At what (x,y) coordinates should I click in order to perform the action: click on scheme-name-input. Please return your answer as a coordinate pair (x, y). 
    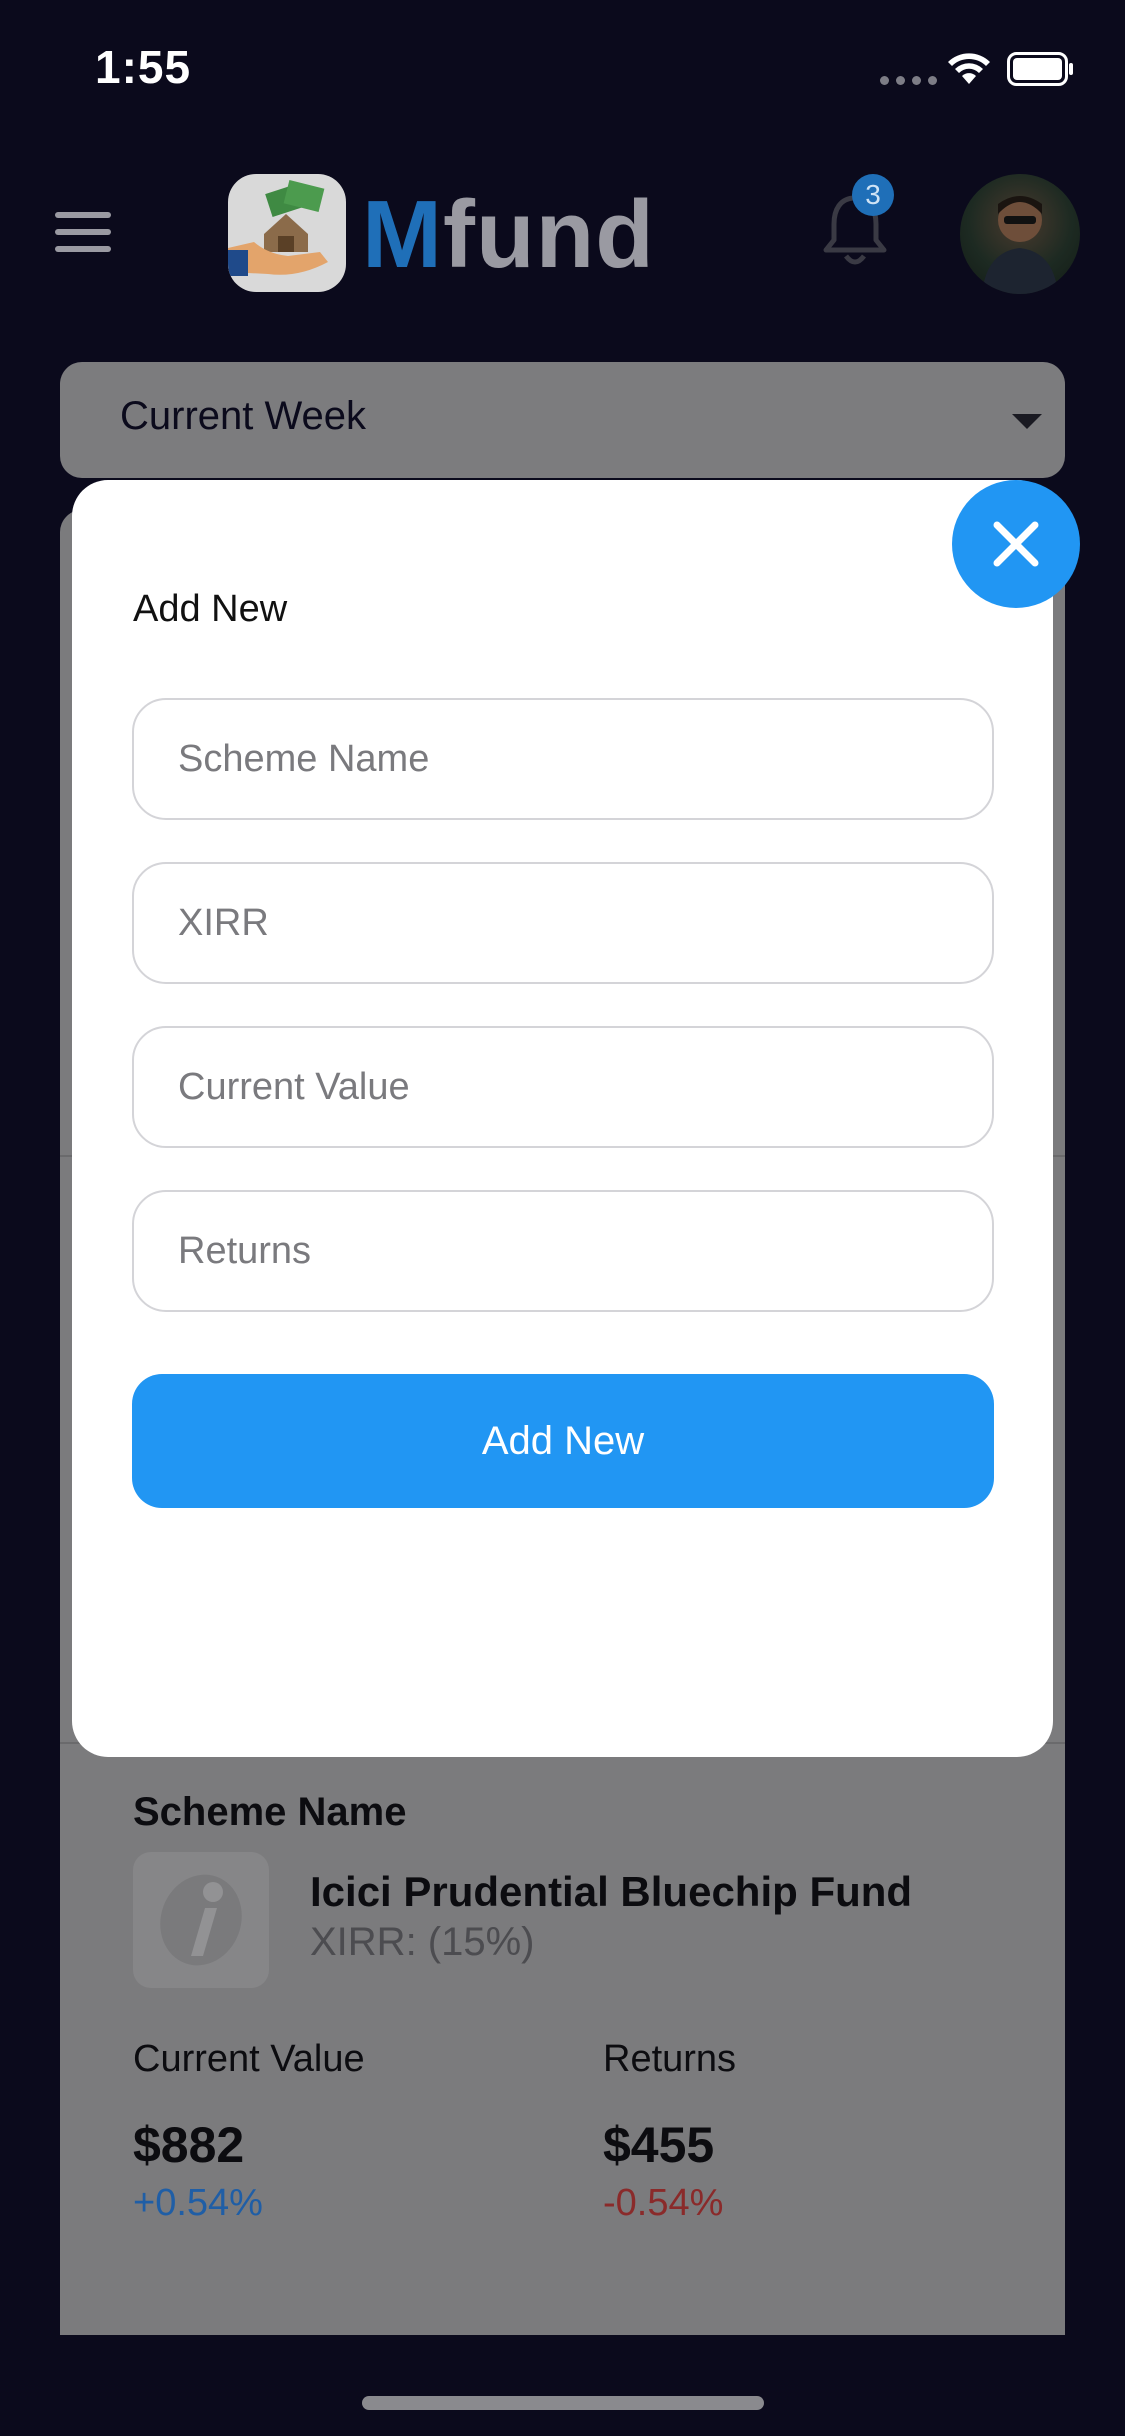
    Looking at the image, I should click on (563, 759).